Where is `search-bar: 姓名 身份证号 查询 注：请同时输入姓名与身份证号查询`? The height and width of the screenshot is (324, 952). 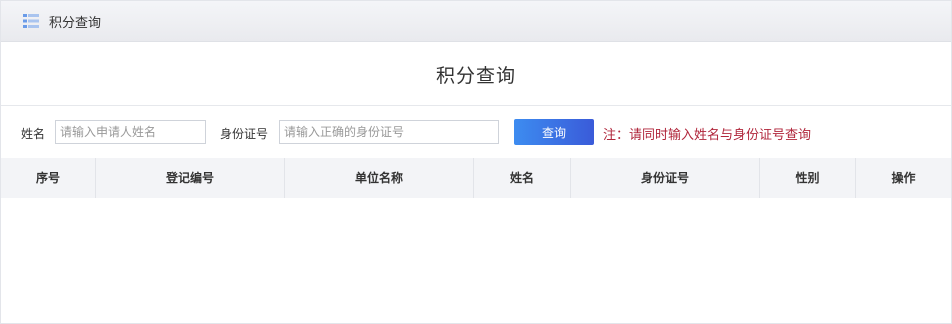 search-bar: 姓名 身份证号 查询 注：请同时输入姓名与身份证号查询 is located at coordinates (476, 133).